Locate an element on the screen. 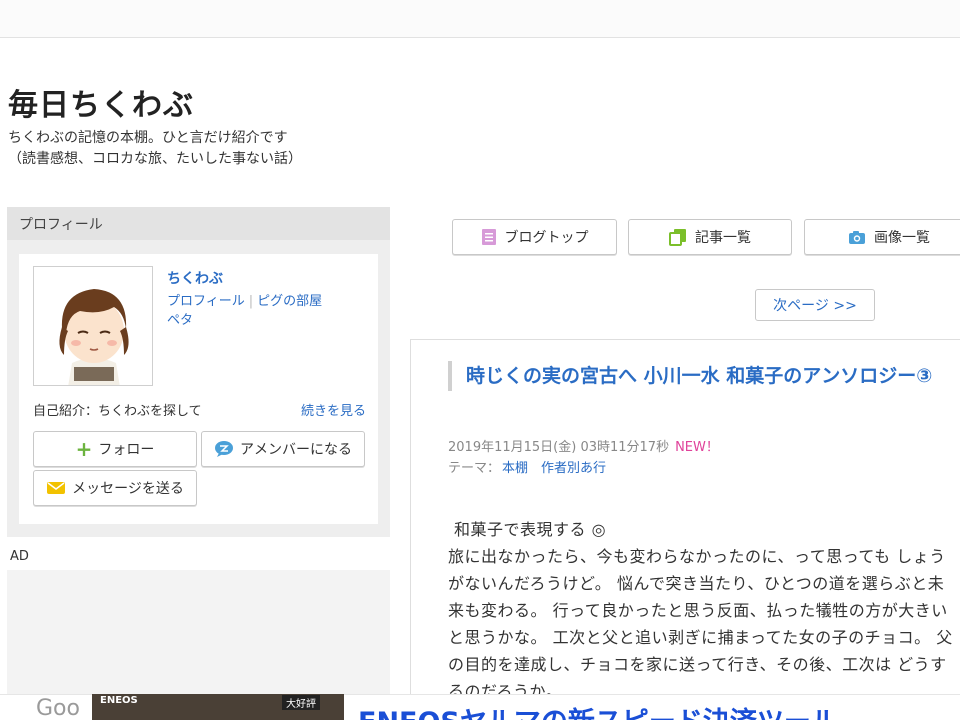  image-list-button: 画像一覧 is located at coordinates (882, 237).